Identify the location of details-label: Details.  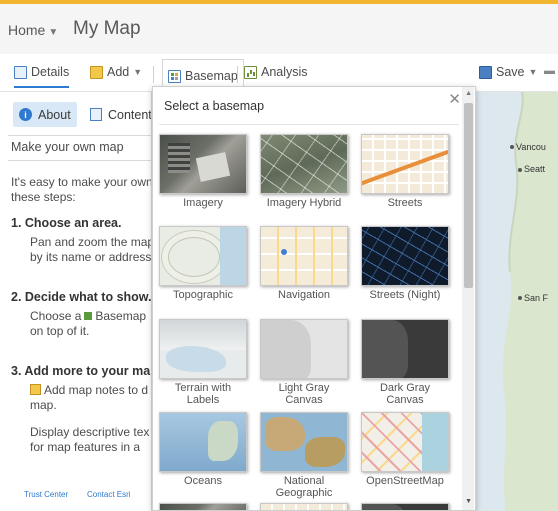
(50, 72).